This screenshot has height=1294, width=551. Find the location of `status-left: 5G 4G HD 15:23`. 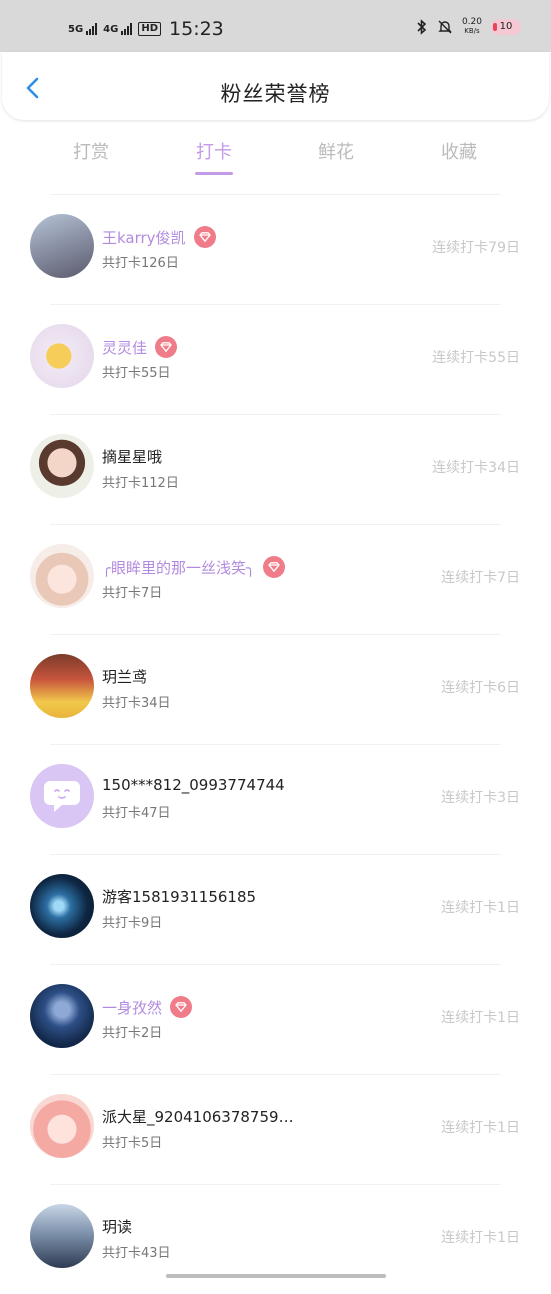

status-left: 5G 4G HD 15:23 is located at coordinates (146, 29).